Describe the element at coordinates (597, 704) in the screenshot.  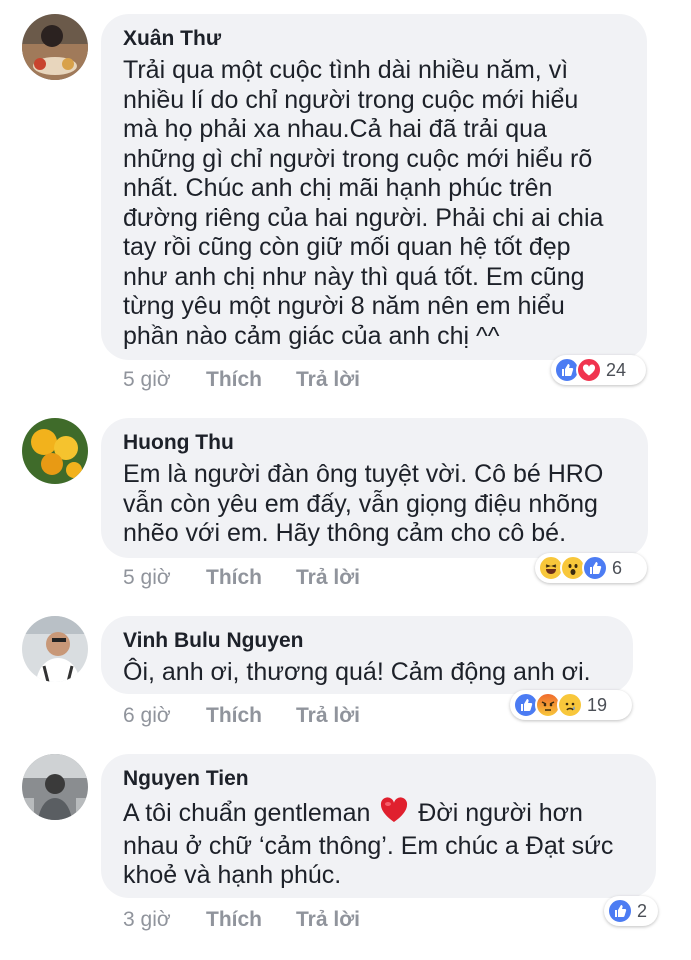
I see `reaction-count: 19` at that location.